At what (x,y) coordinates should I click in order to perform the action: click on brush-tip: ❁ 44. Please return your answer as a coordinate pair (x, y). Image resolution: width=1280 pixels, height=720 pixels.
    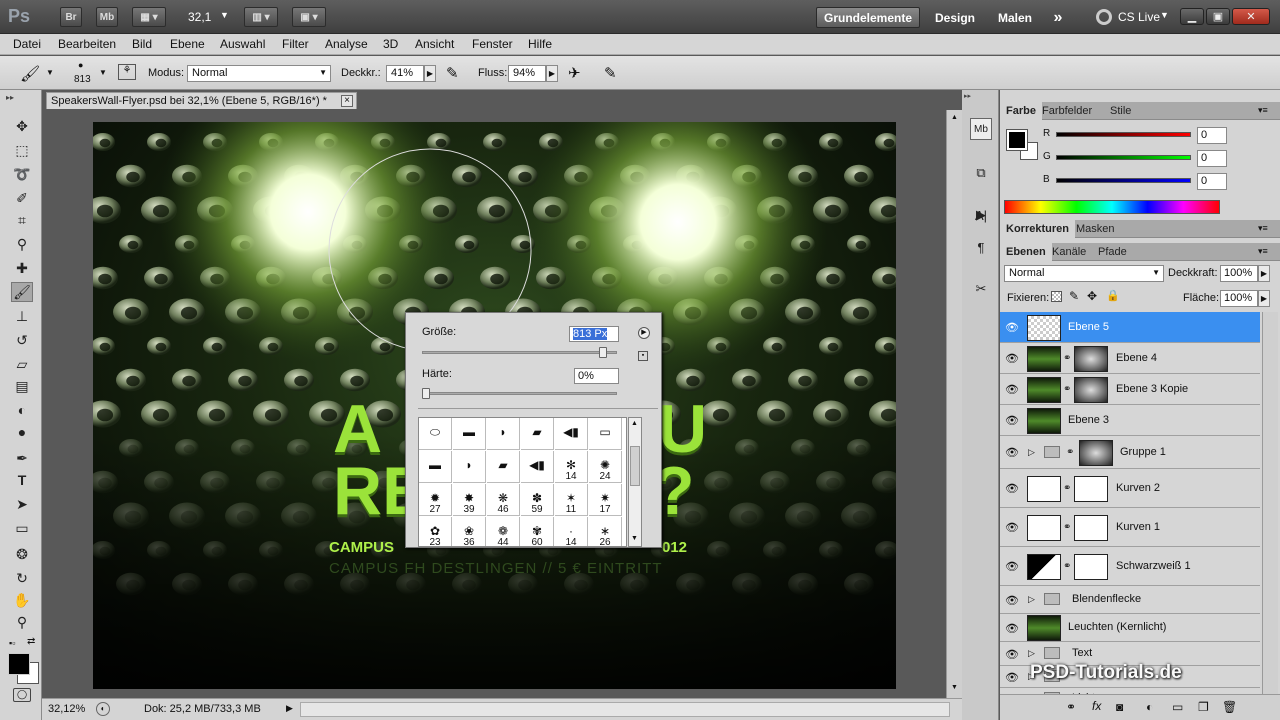
    Looking at the image, I should click on (503, 531).